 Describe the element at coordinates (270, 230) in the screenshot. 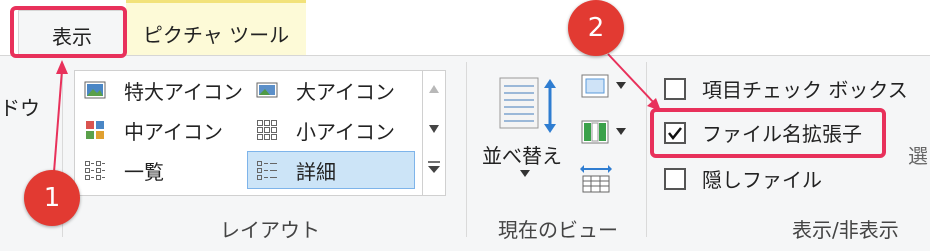

I see `layout-group-label: レイアウト` at that location.